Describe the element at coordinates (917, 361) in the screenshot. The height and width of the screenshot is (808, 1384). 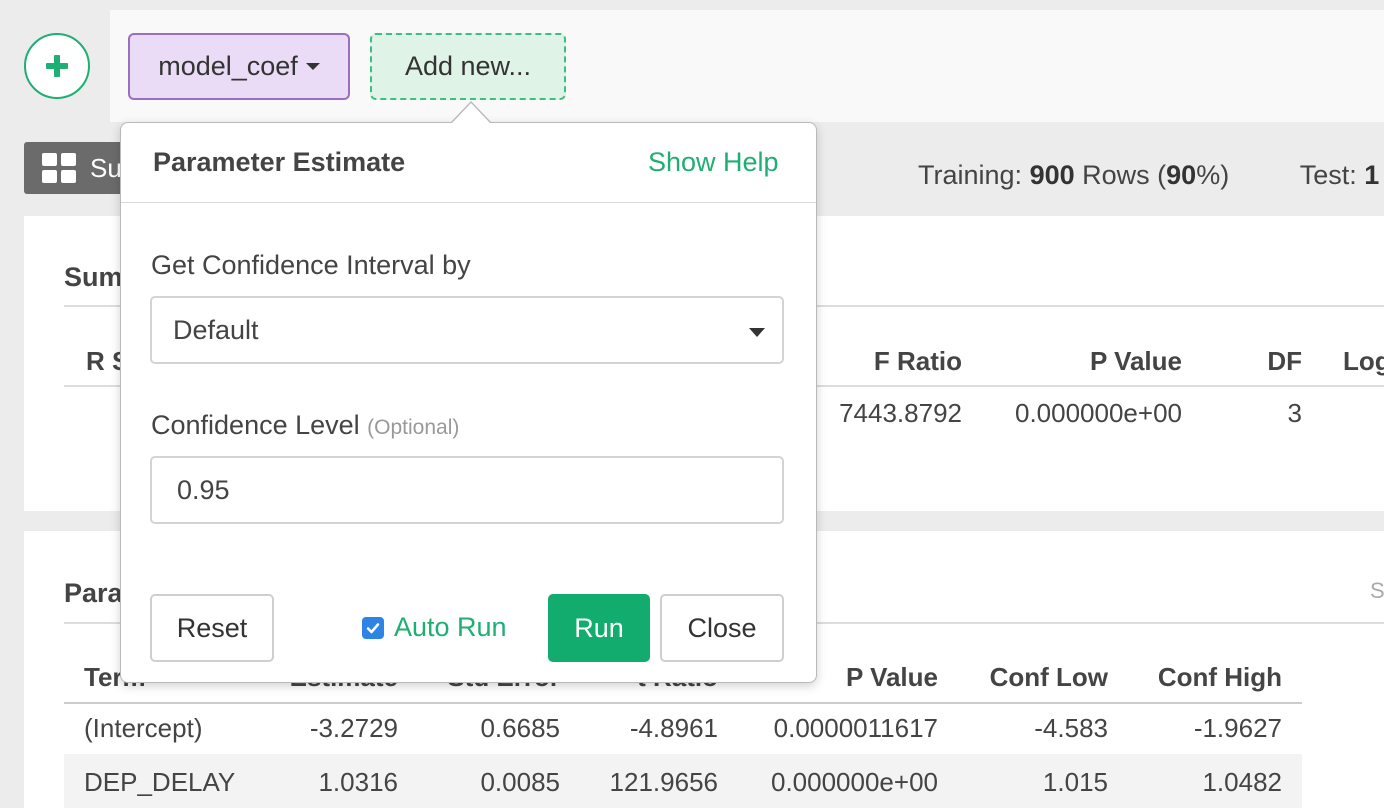
I see `col-header-f-ratio: F Ratio` at that location.